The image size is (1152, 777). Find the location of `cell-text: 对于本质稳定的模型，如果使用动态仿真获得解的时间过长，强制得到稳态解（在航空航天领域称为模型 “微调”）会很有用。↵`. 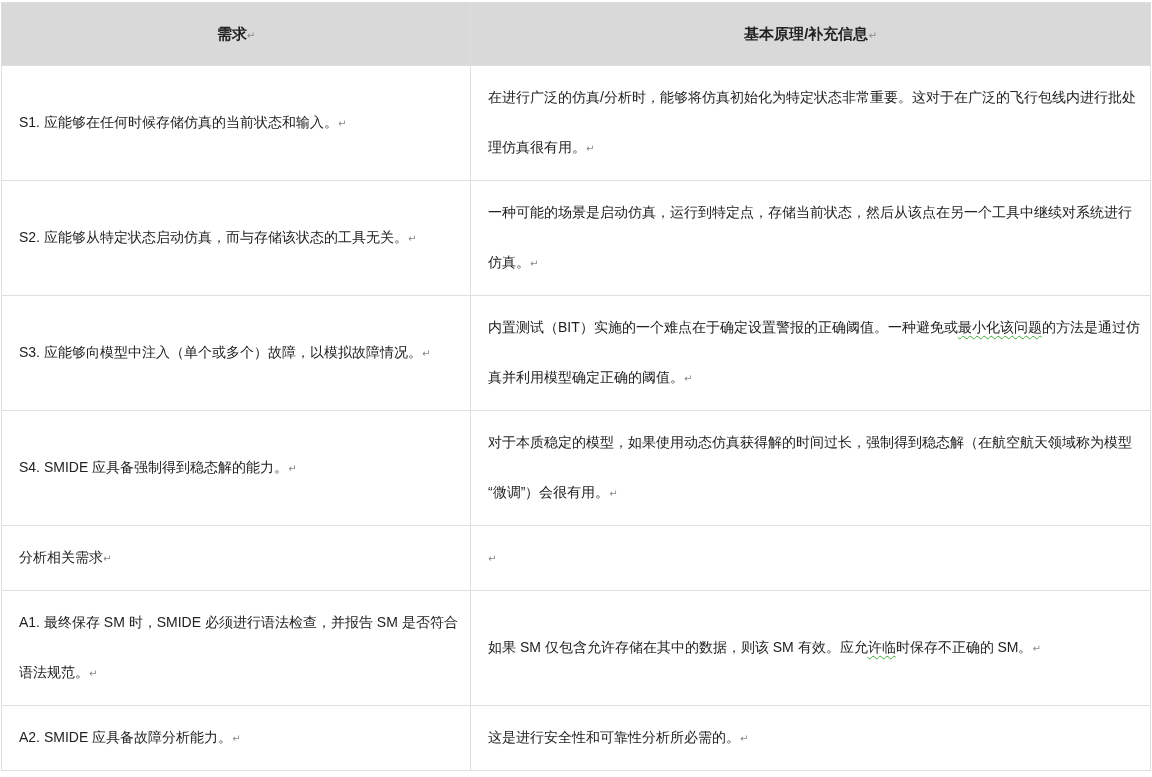

cell-text: 对于本质稳定的模型，如果使用动态仿真获得解的时间过长，强制得到稳态解（在航空航天领域称为模型 “微调”）会很有用。↵ is located at coordinates (810, 467).